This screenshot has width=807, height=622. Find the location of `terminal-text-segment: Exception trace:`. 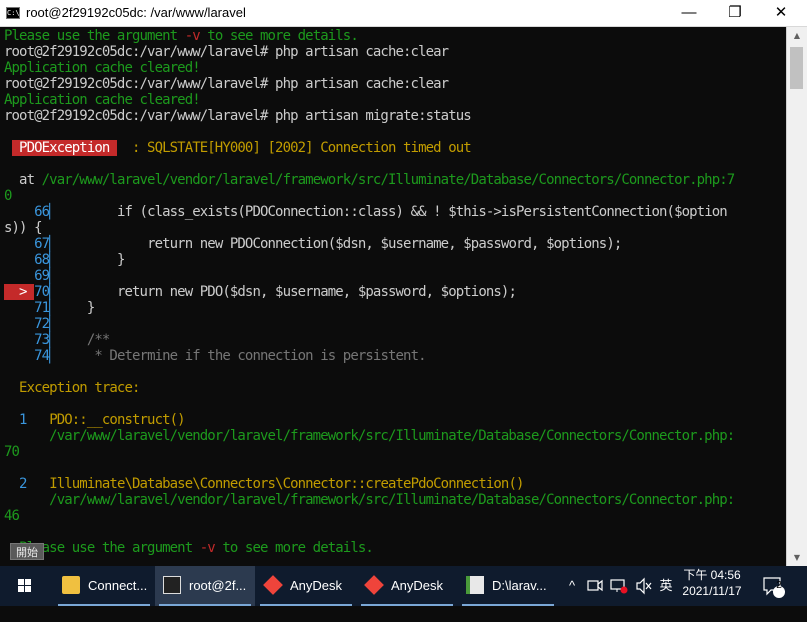

terminal-text-segment: Exception trace: is located at coordinates (72, 388).